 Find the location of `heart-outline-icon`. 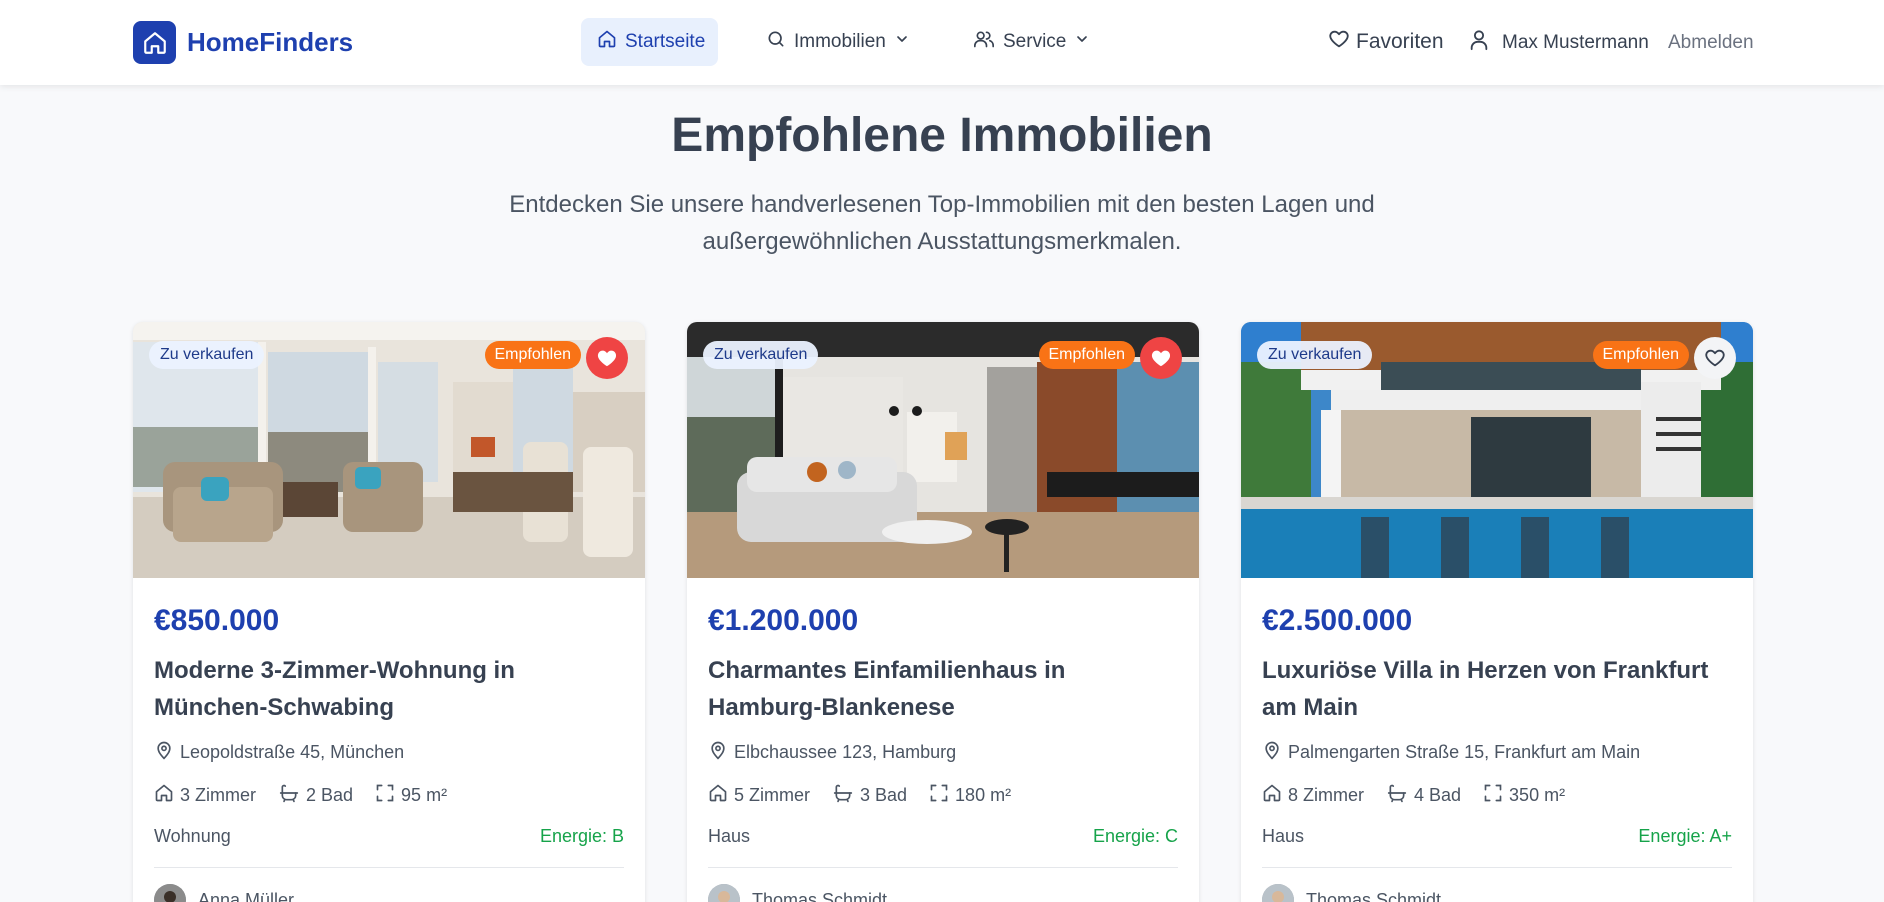

heart-outline-icon is located at coordinates (1715, 358).